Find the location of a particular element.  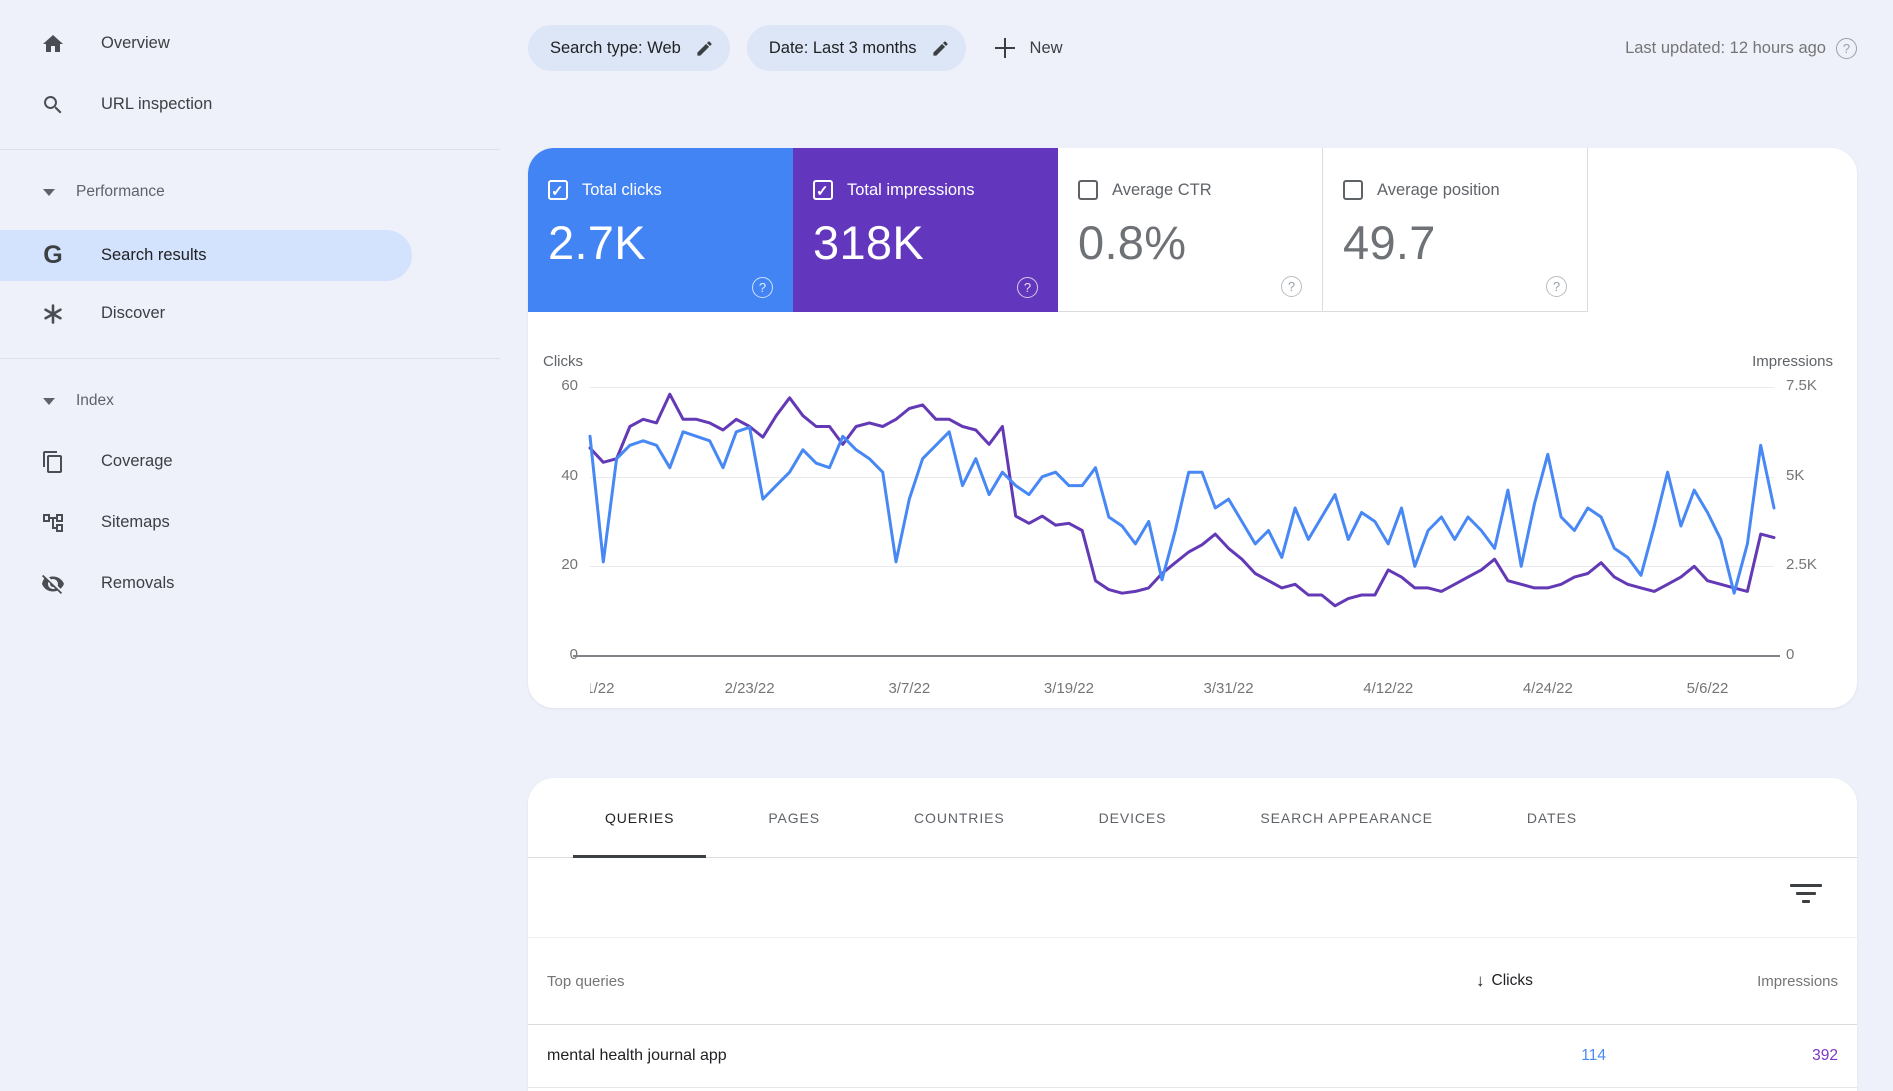

sidebar-item-search-results: G Search results is located at coordinates (206, 255).